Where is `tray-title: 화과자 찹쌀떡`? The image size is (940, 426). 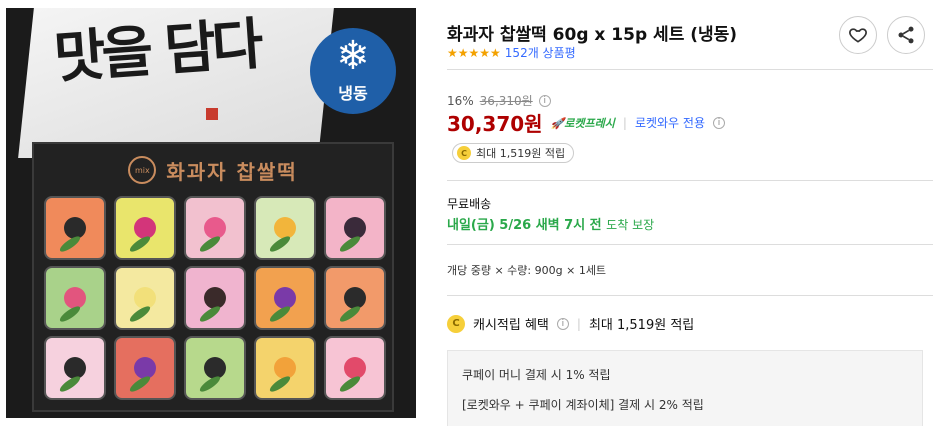 tray-title: 화과자 찹쌀떡 is located at coordinates (232, 171).